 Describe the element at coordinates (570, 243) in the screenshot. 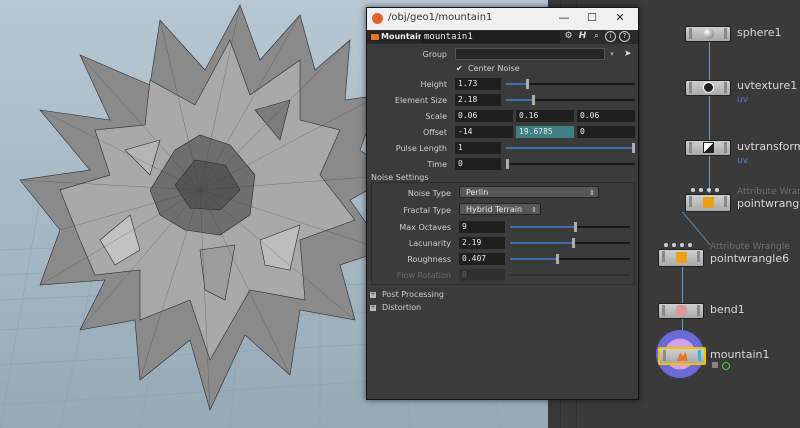

I see `lacunarity-slider` at that location.